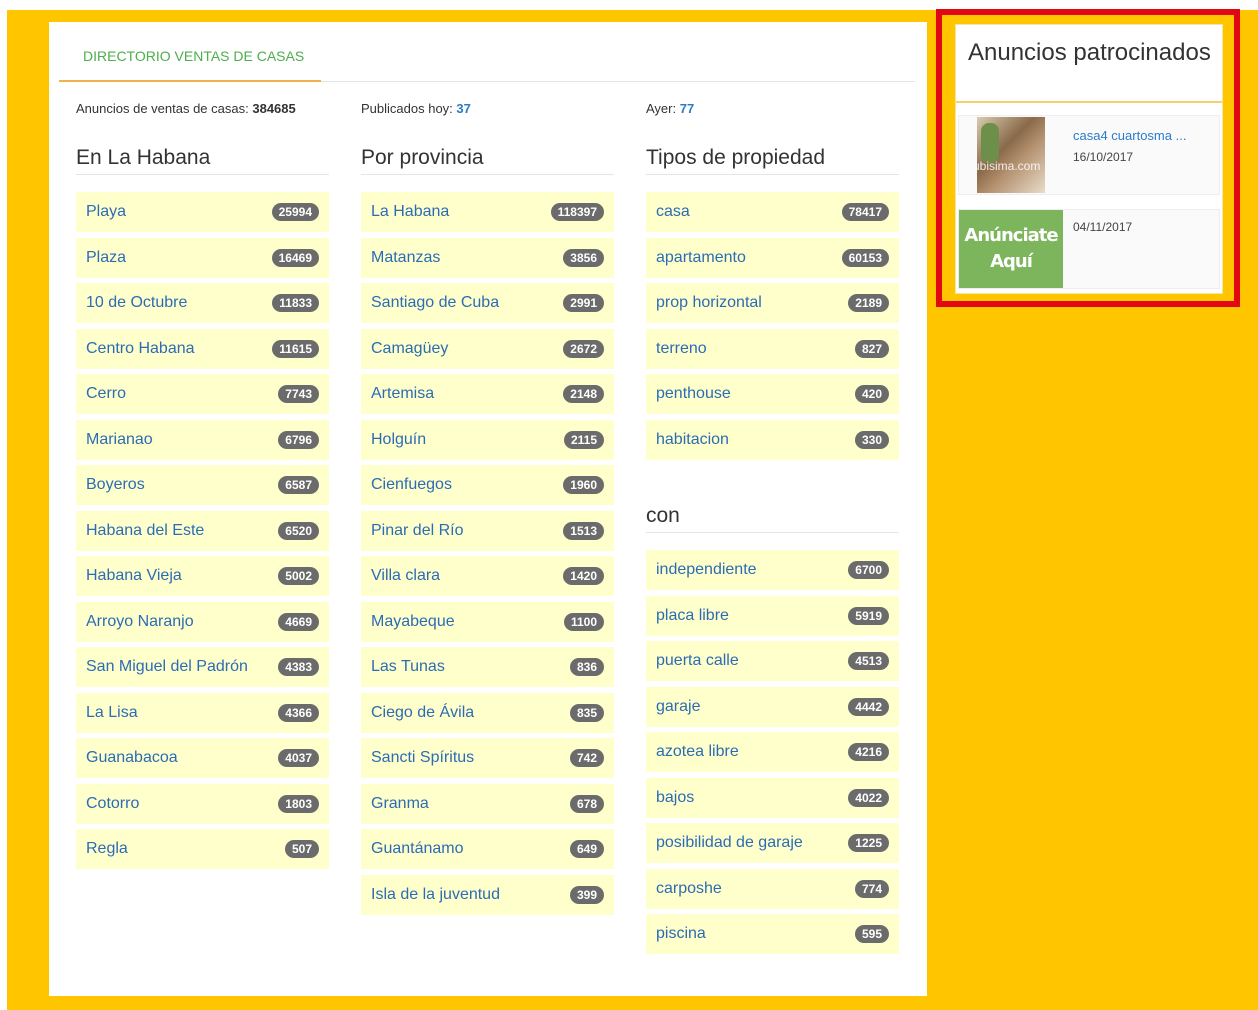  What do you see at coordinates (487, 758) in the screenshot?
I see `provincia-item: Sancti Spíritus 742` at bounding box center [487, 758].